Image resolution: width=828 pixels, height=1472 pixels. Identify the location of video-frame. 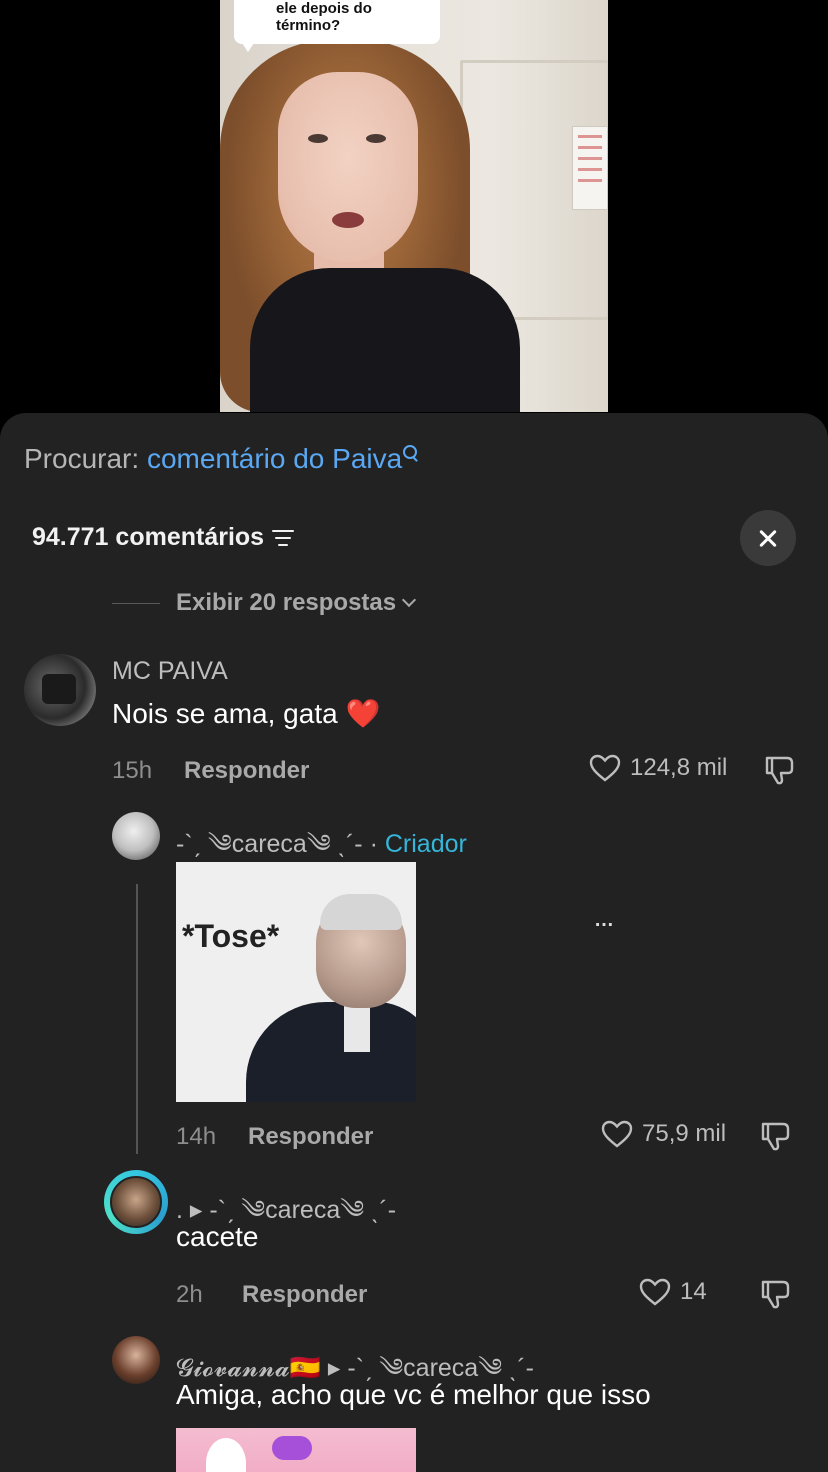
(414, 206).